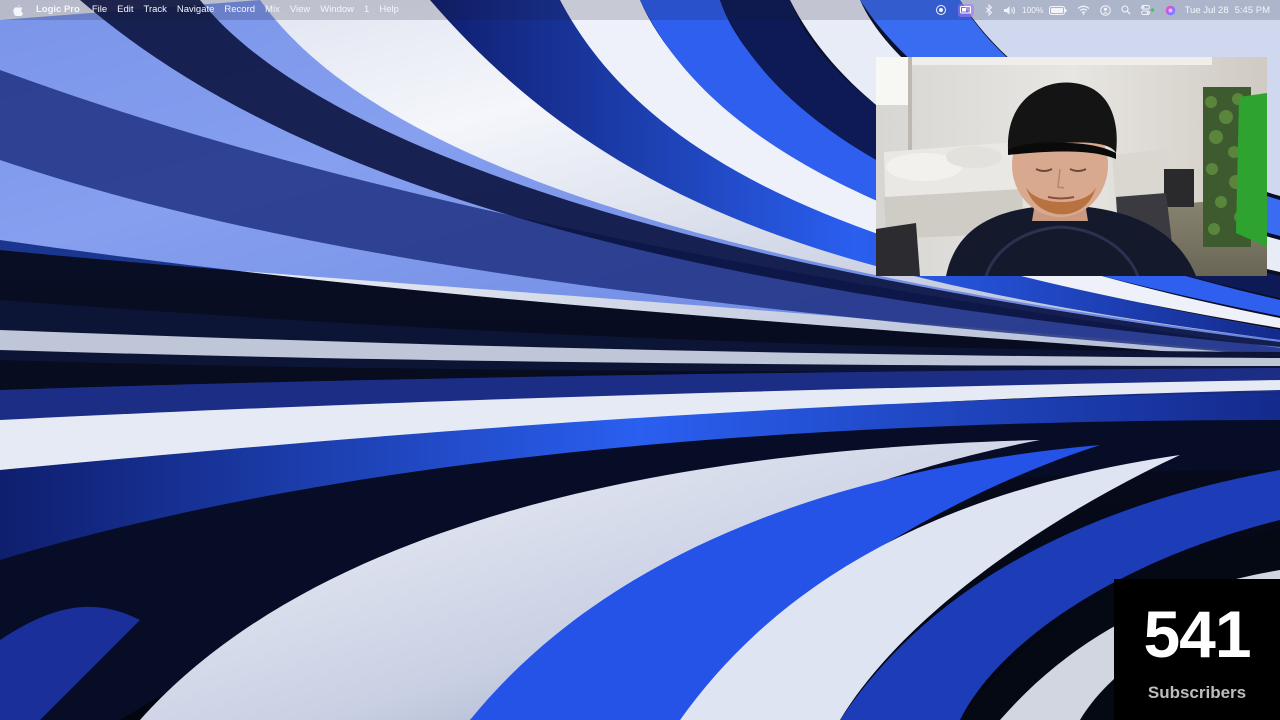 This screenshot has height=720, width=1280. Describe the element at coordinates (1126, 10) in the screenshot. I see `search-icon` at that location.